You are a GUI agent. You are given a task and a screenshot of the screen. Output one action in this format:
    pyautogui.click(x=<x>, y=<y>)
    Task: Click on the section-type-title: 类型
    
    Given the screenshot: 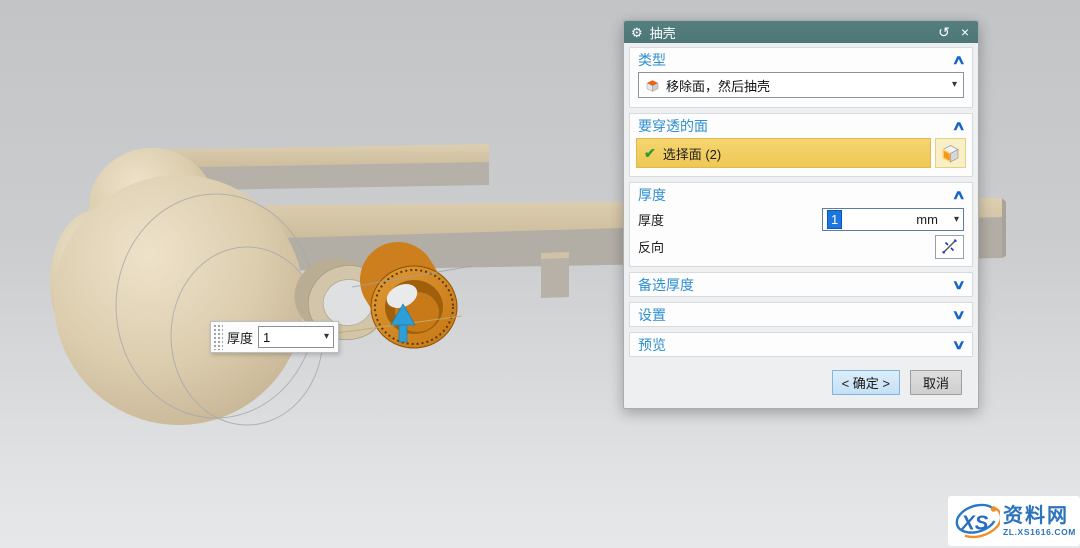 What is the action you would take?
    pyautogui.click(x=652, y=59)
    